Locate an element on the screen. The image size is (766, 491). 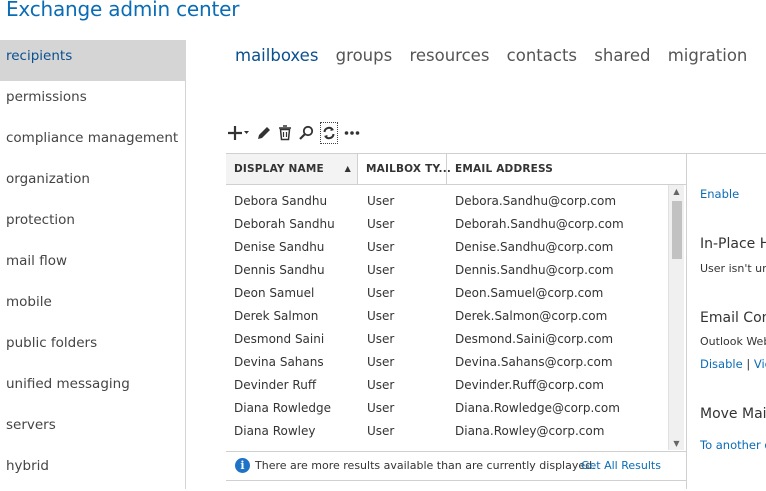
sidebar-item-public-folders: public folders is located at coordinates (92, 347).